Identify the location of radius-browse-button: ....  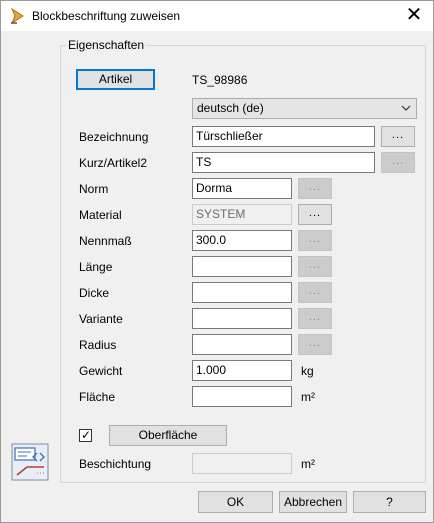
(315, 344).